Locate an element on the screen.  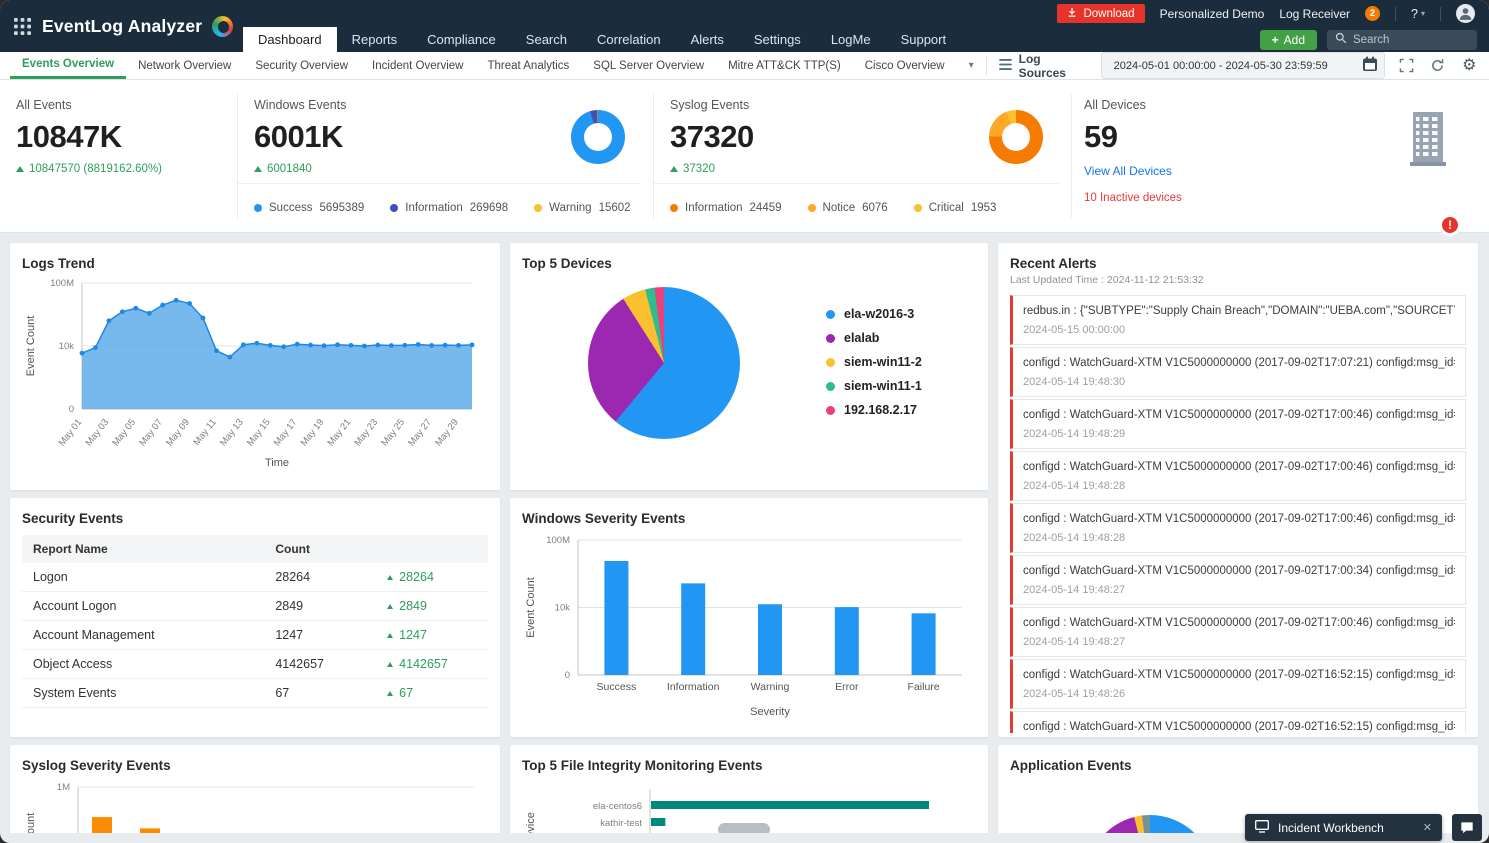
calendar-icon is located at coordinates (1370, 65).